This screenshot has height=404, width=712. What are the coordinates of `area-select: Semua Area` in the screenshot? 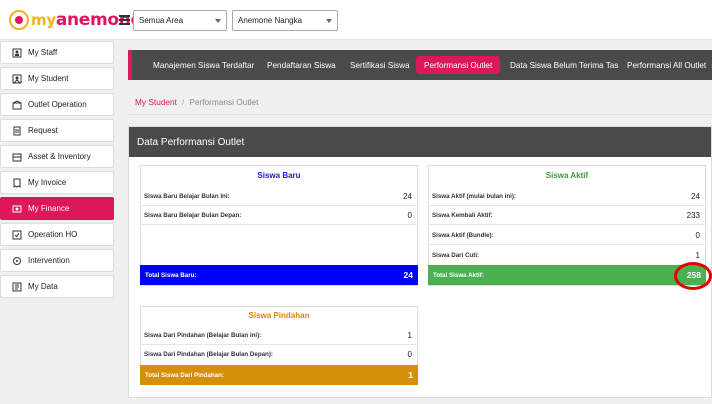 It's located at (180, 20).